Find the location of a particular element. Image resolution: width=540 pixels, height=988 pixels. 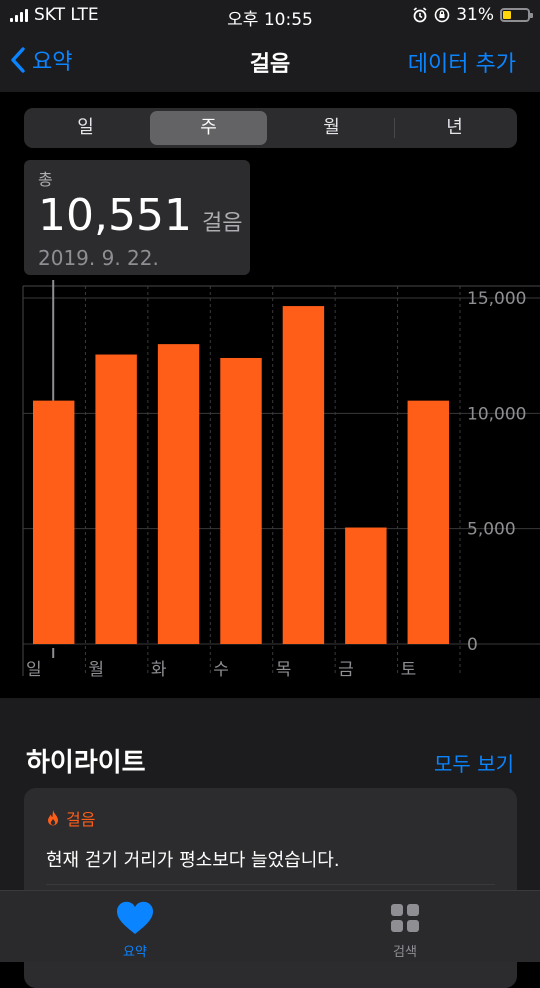

status-bar: SKT LTE 오후 10:55 31% is located at coordinates (270, 15).